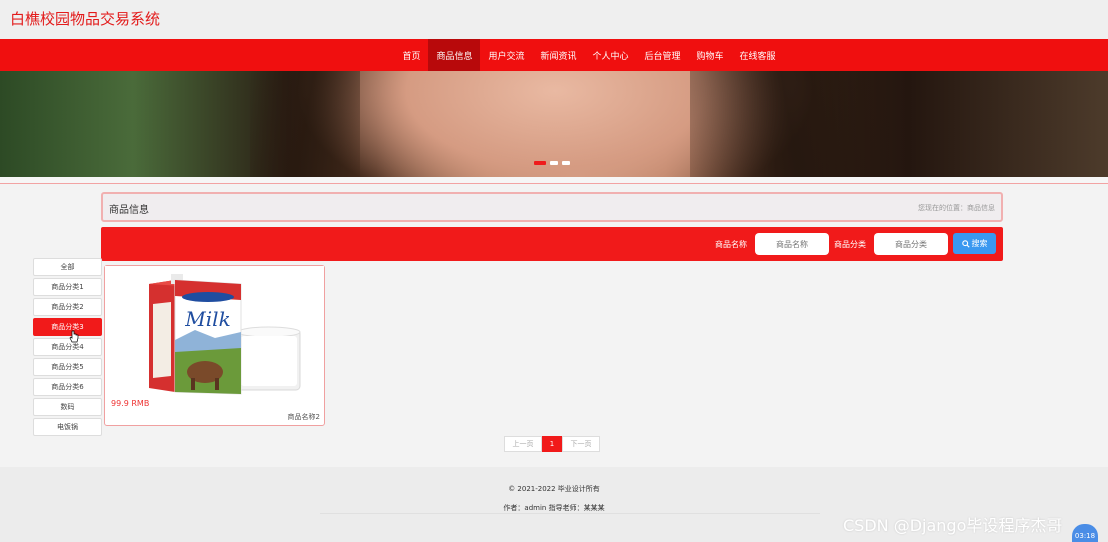  What do you see at coordinates (570, 513) in the screenshot?
I see `footer-divider` at bounding box center [570, 513].